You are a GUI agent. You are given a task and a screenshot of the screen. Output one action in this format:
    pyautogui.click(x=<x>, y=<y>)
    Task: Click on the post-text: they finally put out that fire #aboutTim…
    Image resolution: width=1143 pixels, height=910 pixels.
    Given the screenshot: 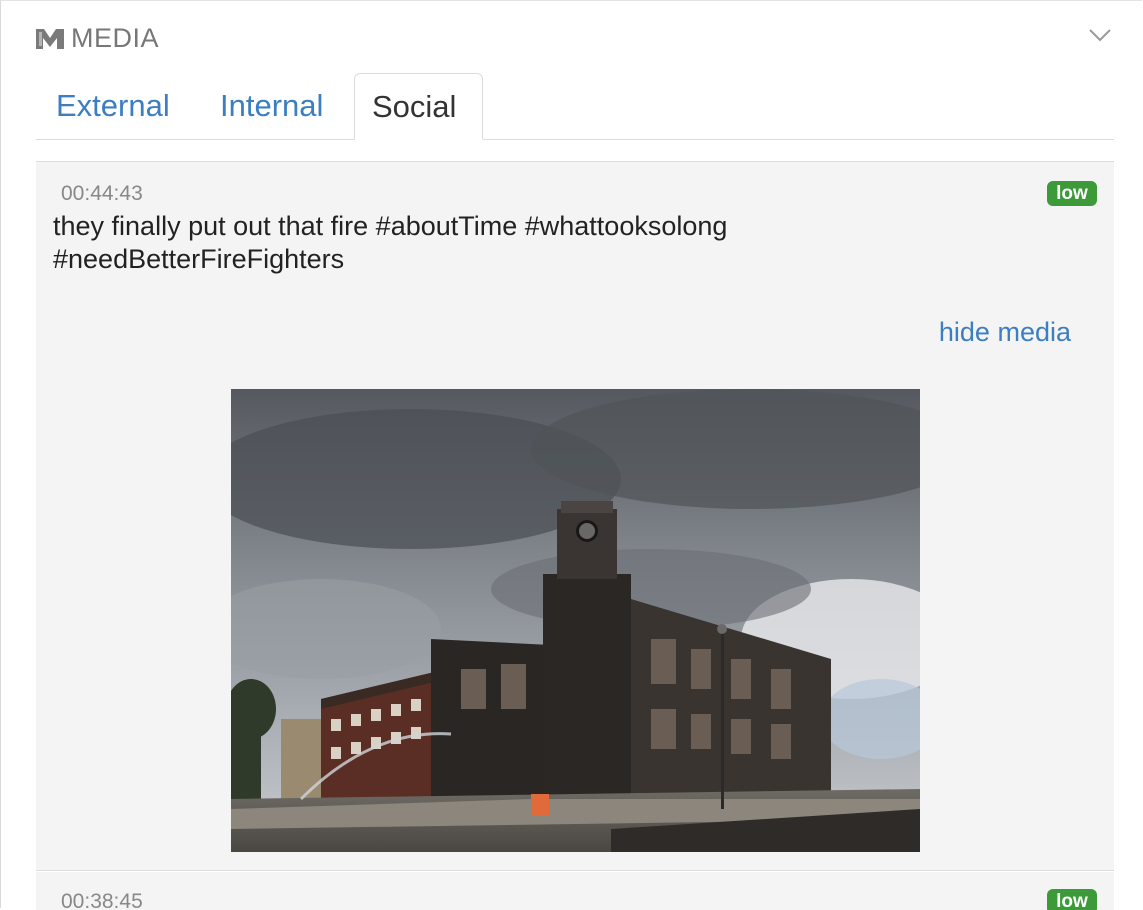 What is the action you would take?
    pyautogui.click(x=390, y=242)
    